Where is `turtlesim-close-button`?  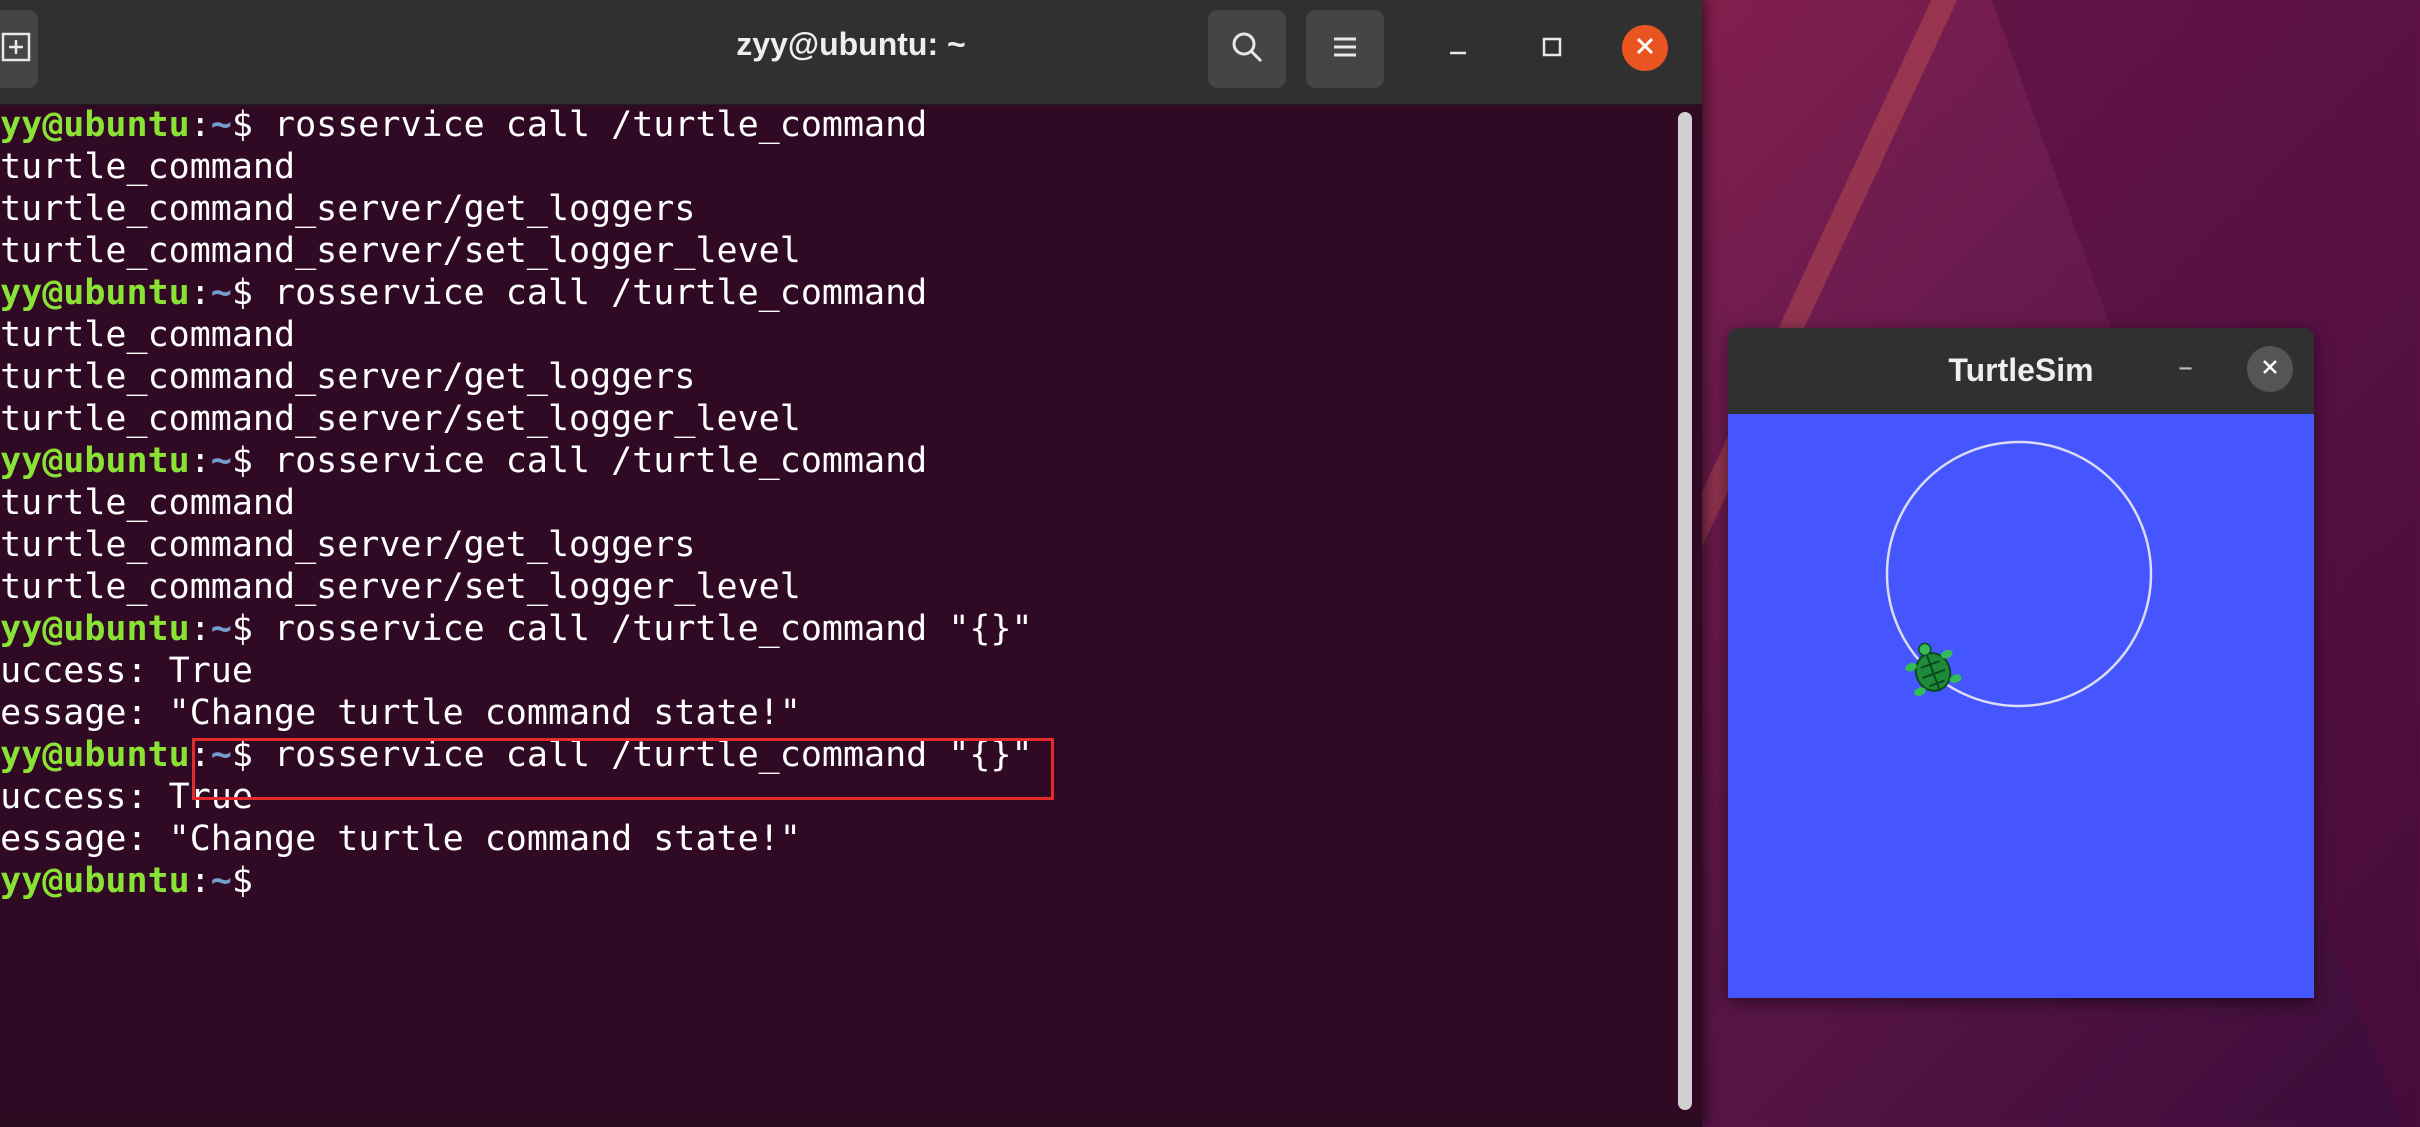
turtlesim-close-button is located at coordinates (2270, 369).